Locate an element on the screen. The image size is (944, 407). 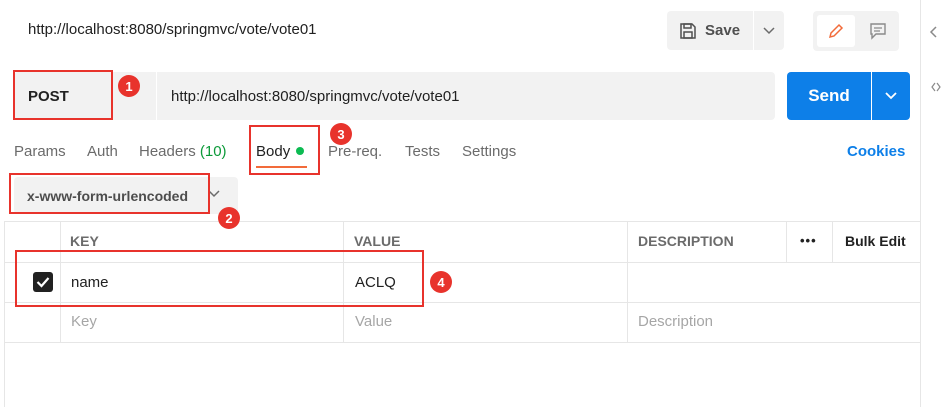
table-divider is located at coordinates (462, 342).